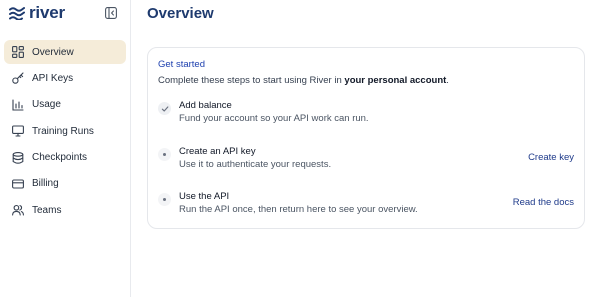 The image size is (600, 297). I want to click on brand: river, so click(37, 13).